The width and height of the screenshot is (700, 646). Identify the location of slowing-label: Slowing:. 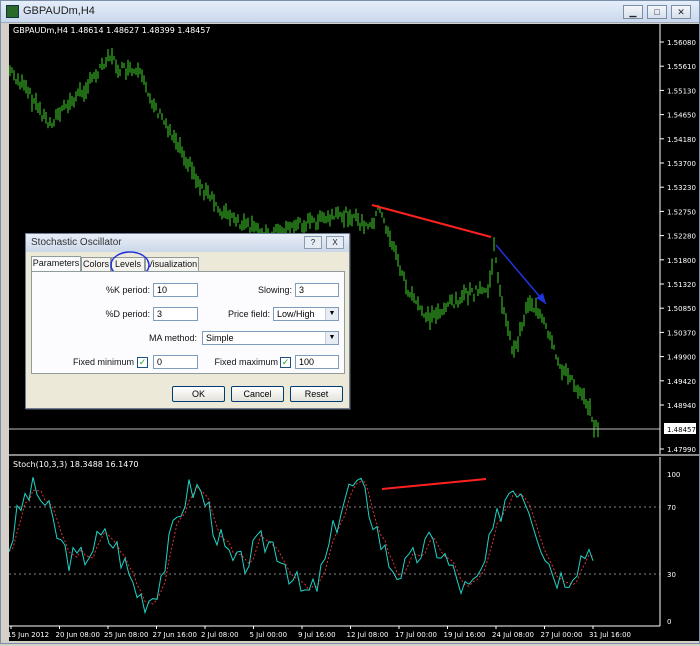
(274, 290).